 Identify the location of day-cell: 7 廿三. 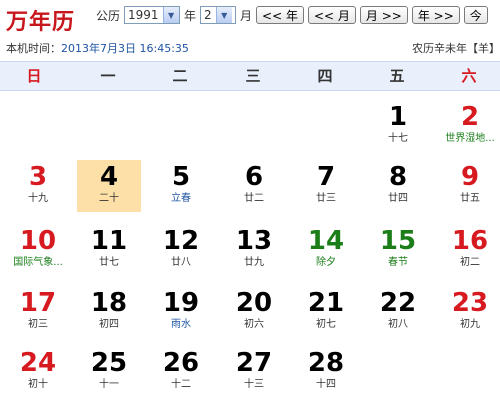
(326, 186).